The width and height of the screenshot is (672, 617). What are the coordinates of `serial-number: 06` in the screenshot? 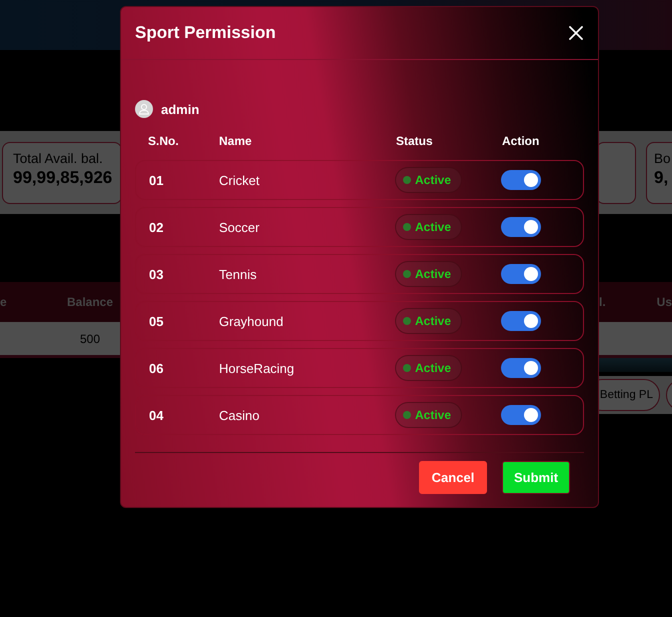 It's located at (156, 368).